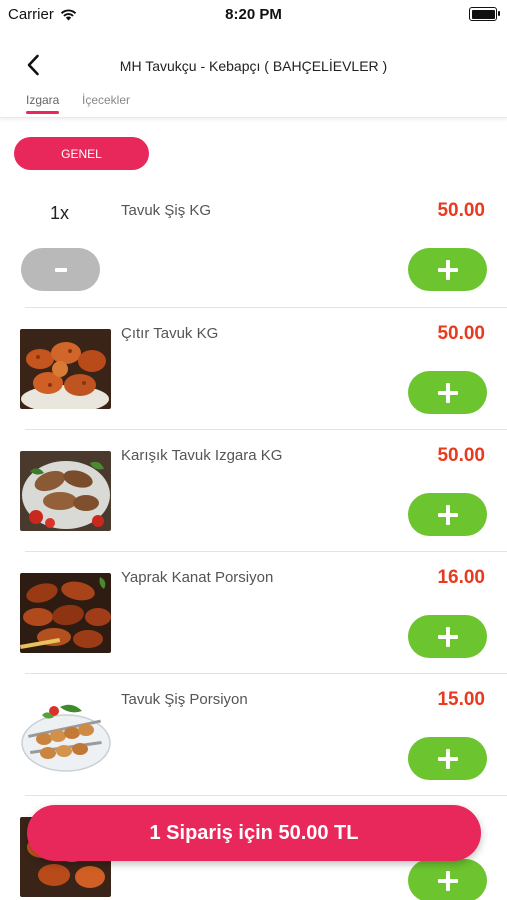 The height and width of the screenshot is (900, 507). I want to click on product-name: Tavuk Şiş KG, so click(166, 210).